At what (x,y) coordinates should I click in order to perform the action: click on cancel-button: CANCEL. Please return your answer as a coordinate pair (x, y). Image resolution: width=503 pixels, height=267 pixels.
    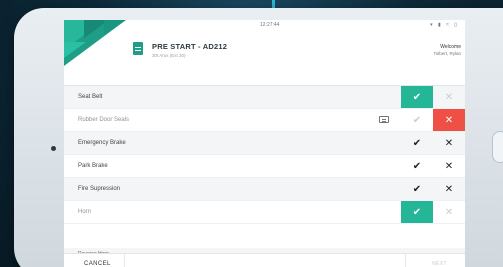
    Looking at the image, I should click on (97, 264).